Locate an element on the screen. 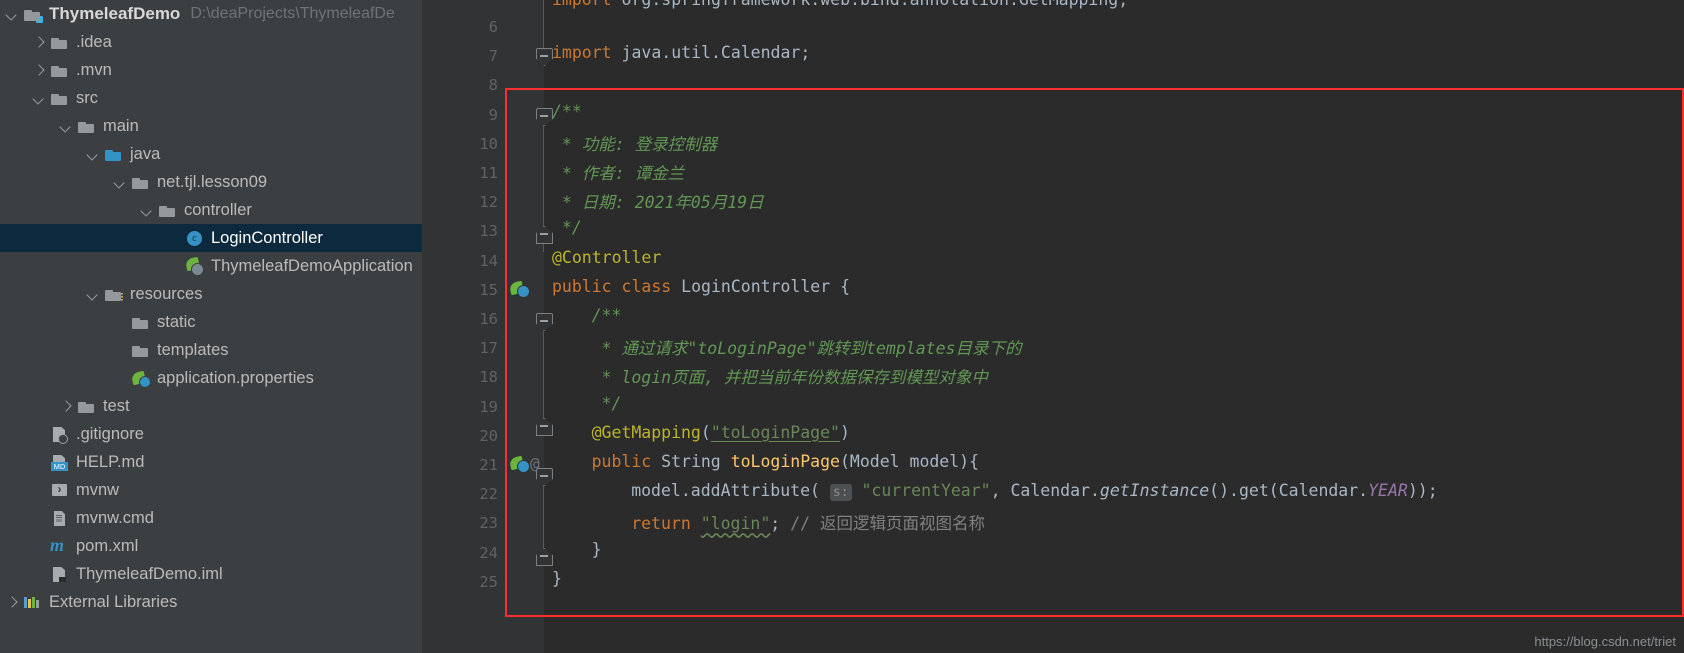 The height and width of the screenshot is (653, 1684). iml-file-icon is located at coordinates (60, 574).